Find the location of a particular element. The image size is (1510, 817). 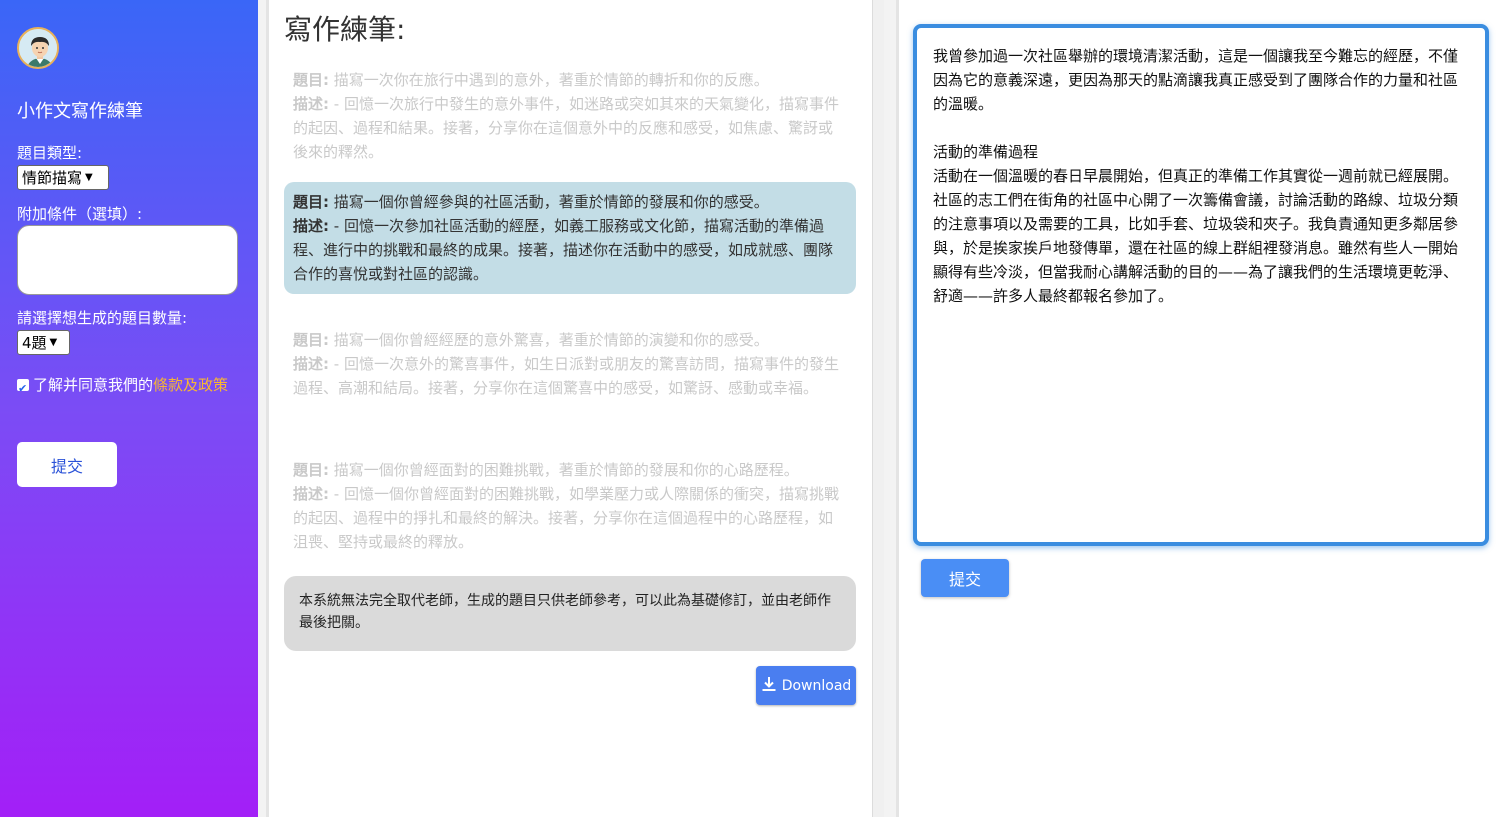

download-label: Download is located at coordinates (816, 685).